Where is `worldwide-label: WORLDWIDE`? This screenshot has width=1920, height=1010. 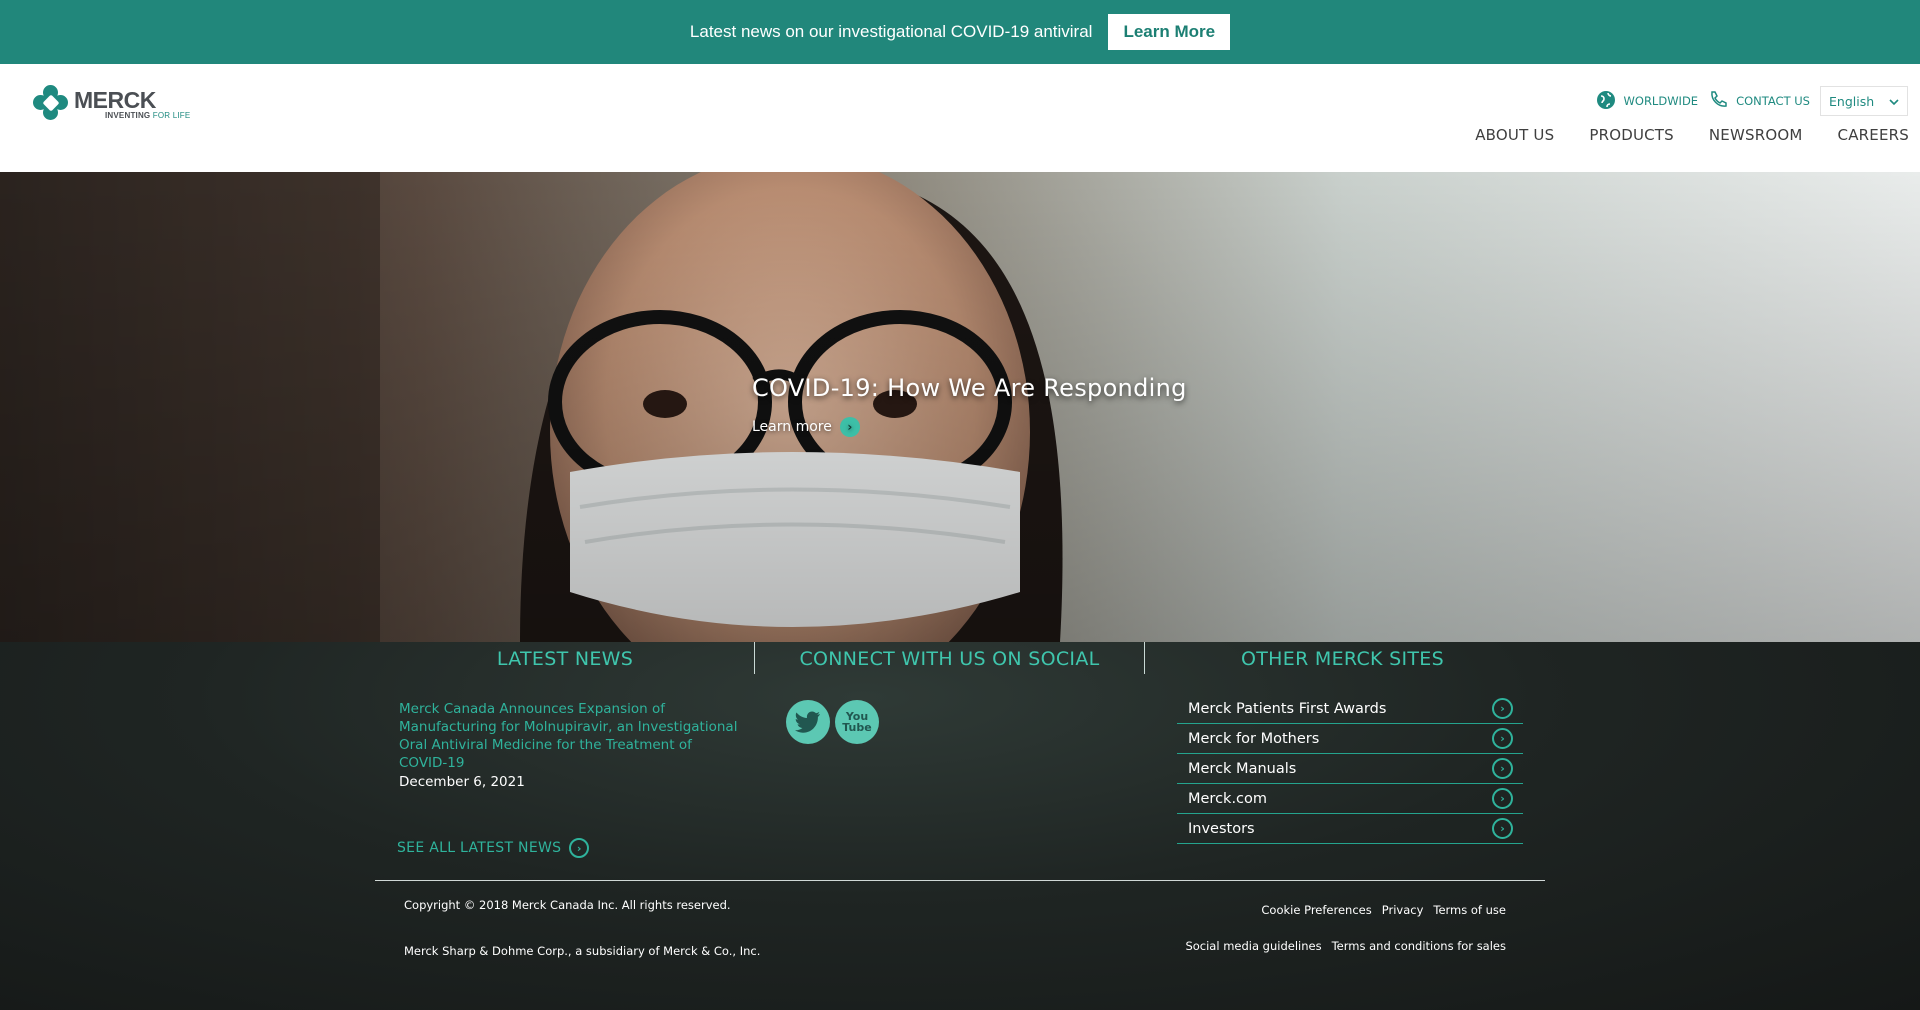 worldwide-label: WORLDWIDE is located at coordinates (1661, 101).